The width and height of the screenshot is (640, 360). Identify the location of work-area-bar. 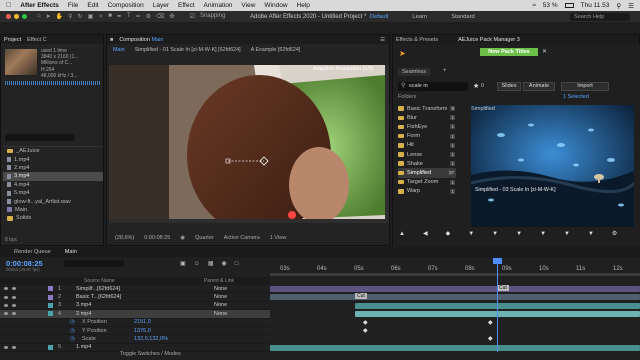
(455, 274).